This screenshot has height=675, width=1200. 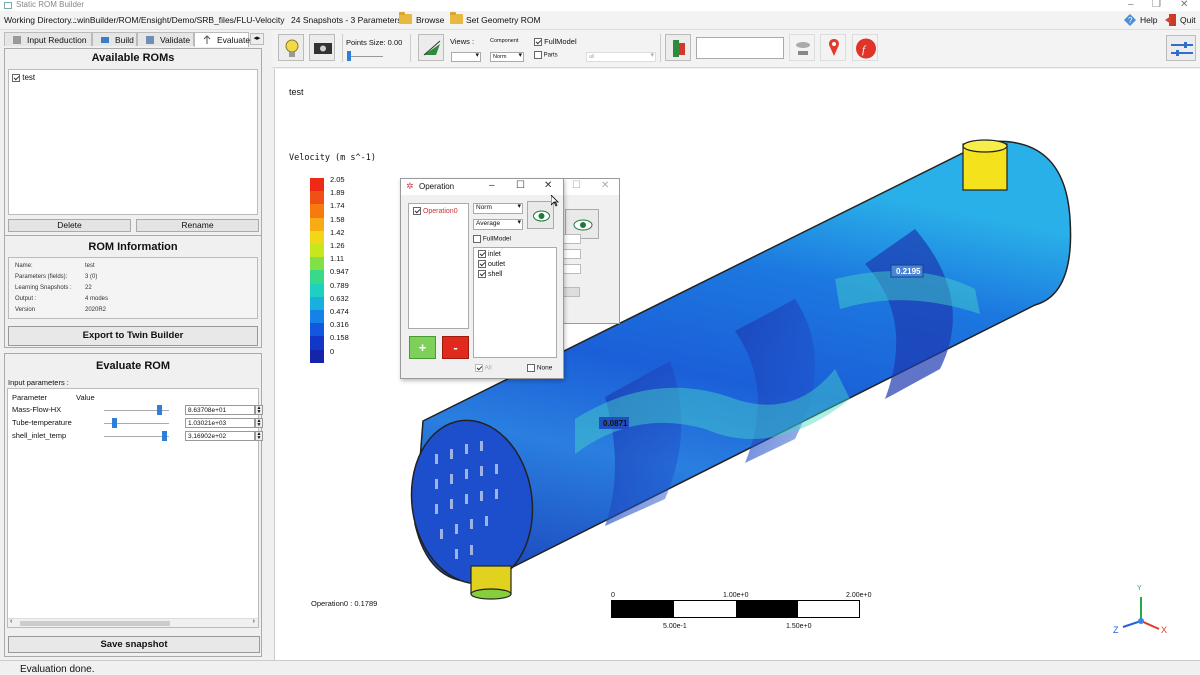 I want to click on search-input, so click(x=740, y=48).